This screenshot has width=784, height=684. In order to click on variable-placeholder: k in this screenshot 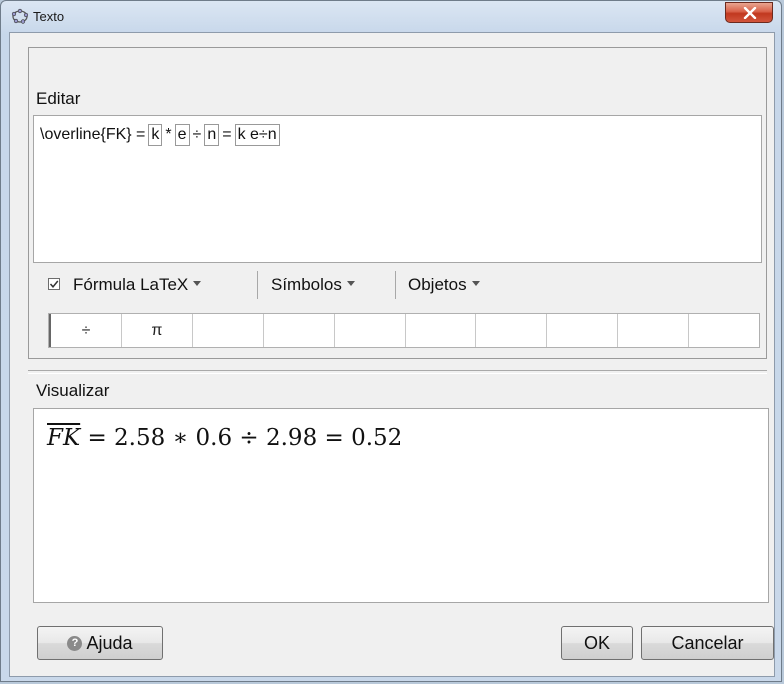, I will do `click(155, 135)`.